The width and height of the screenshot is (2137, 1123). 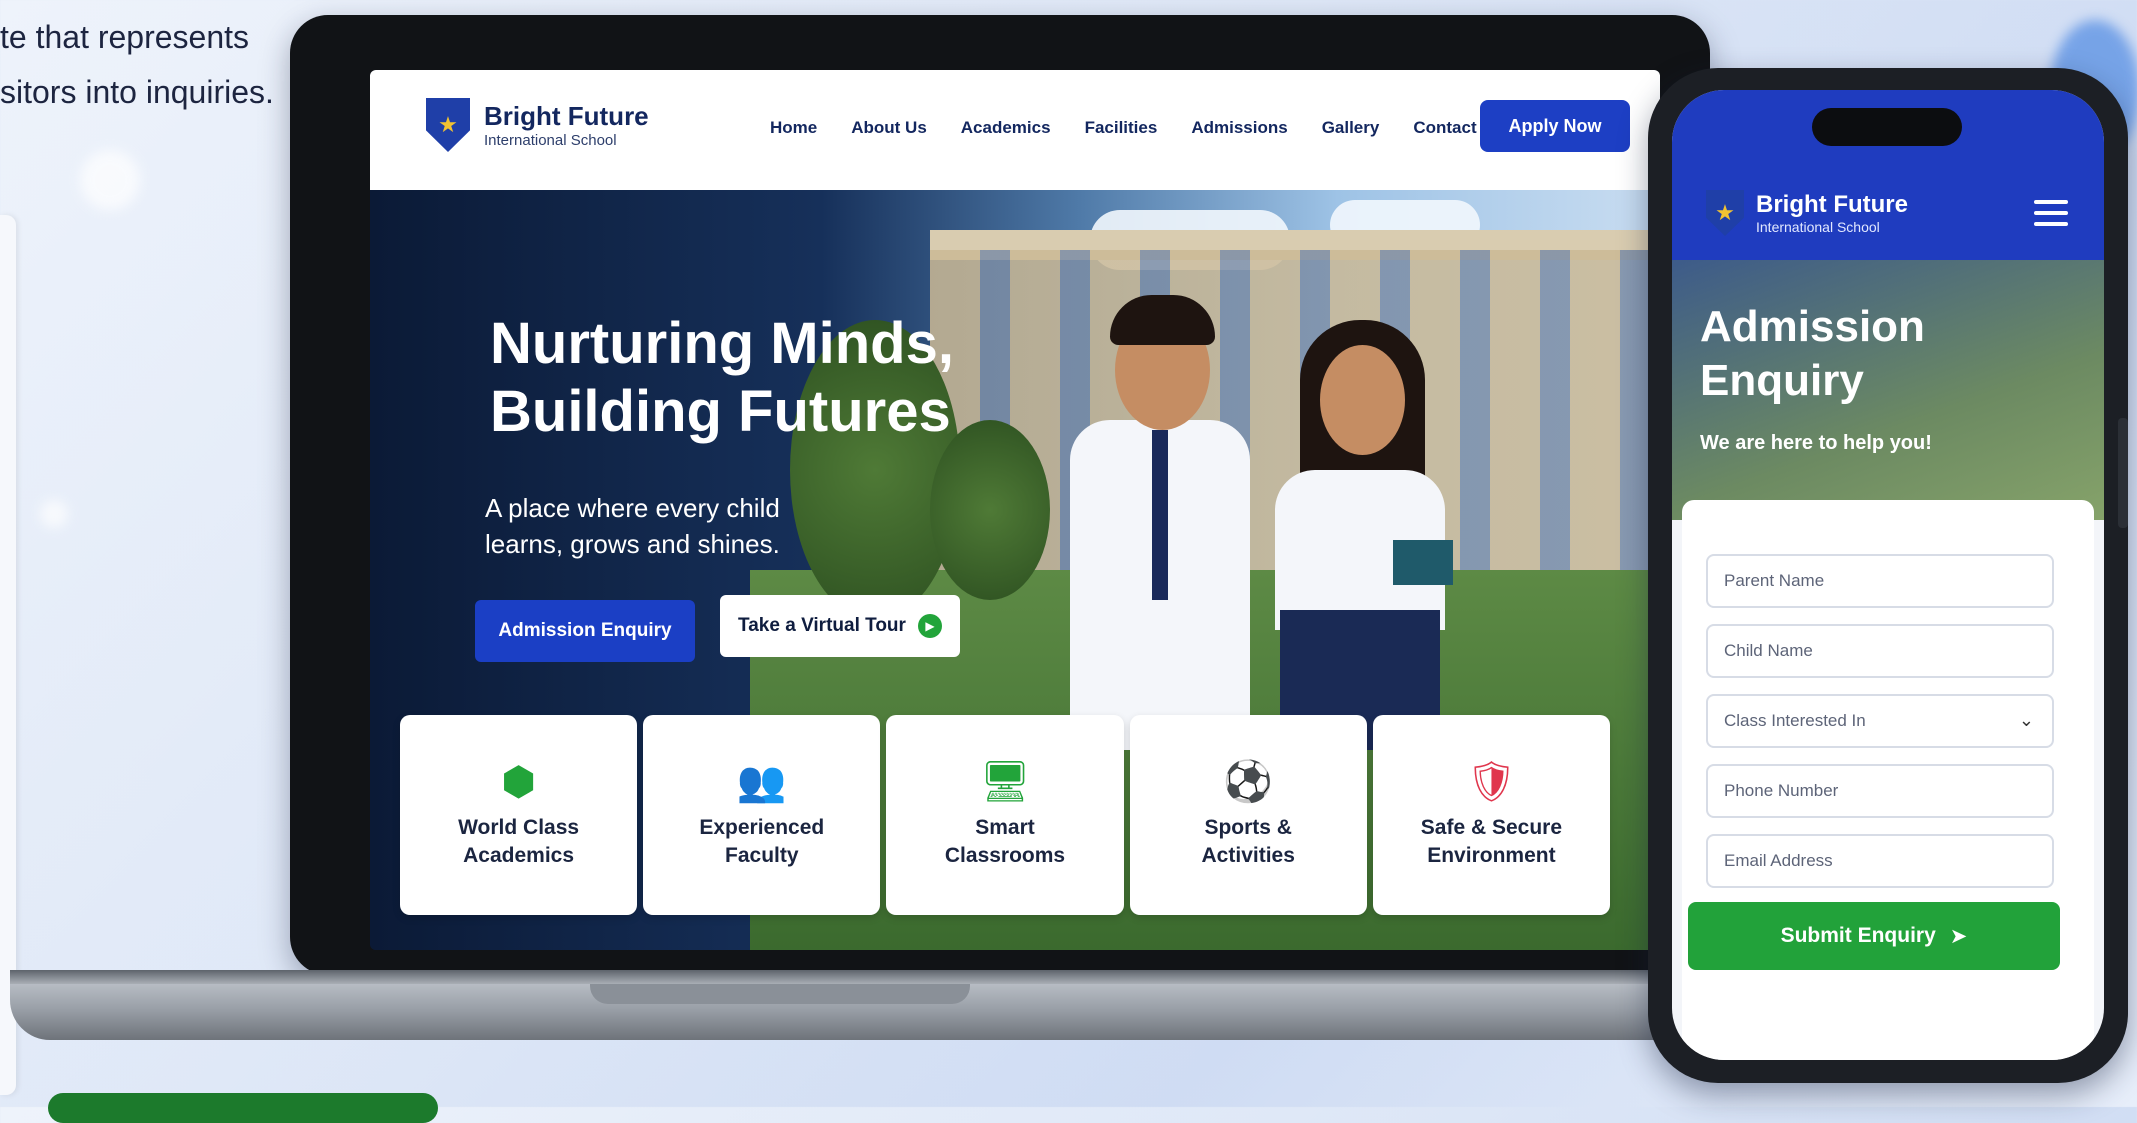 I want to click on nav-contact: Contact, so click(x=1444, y=128).